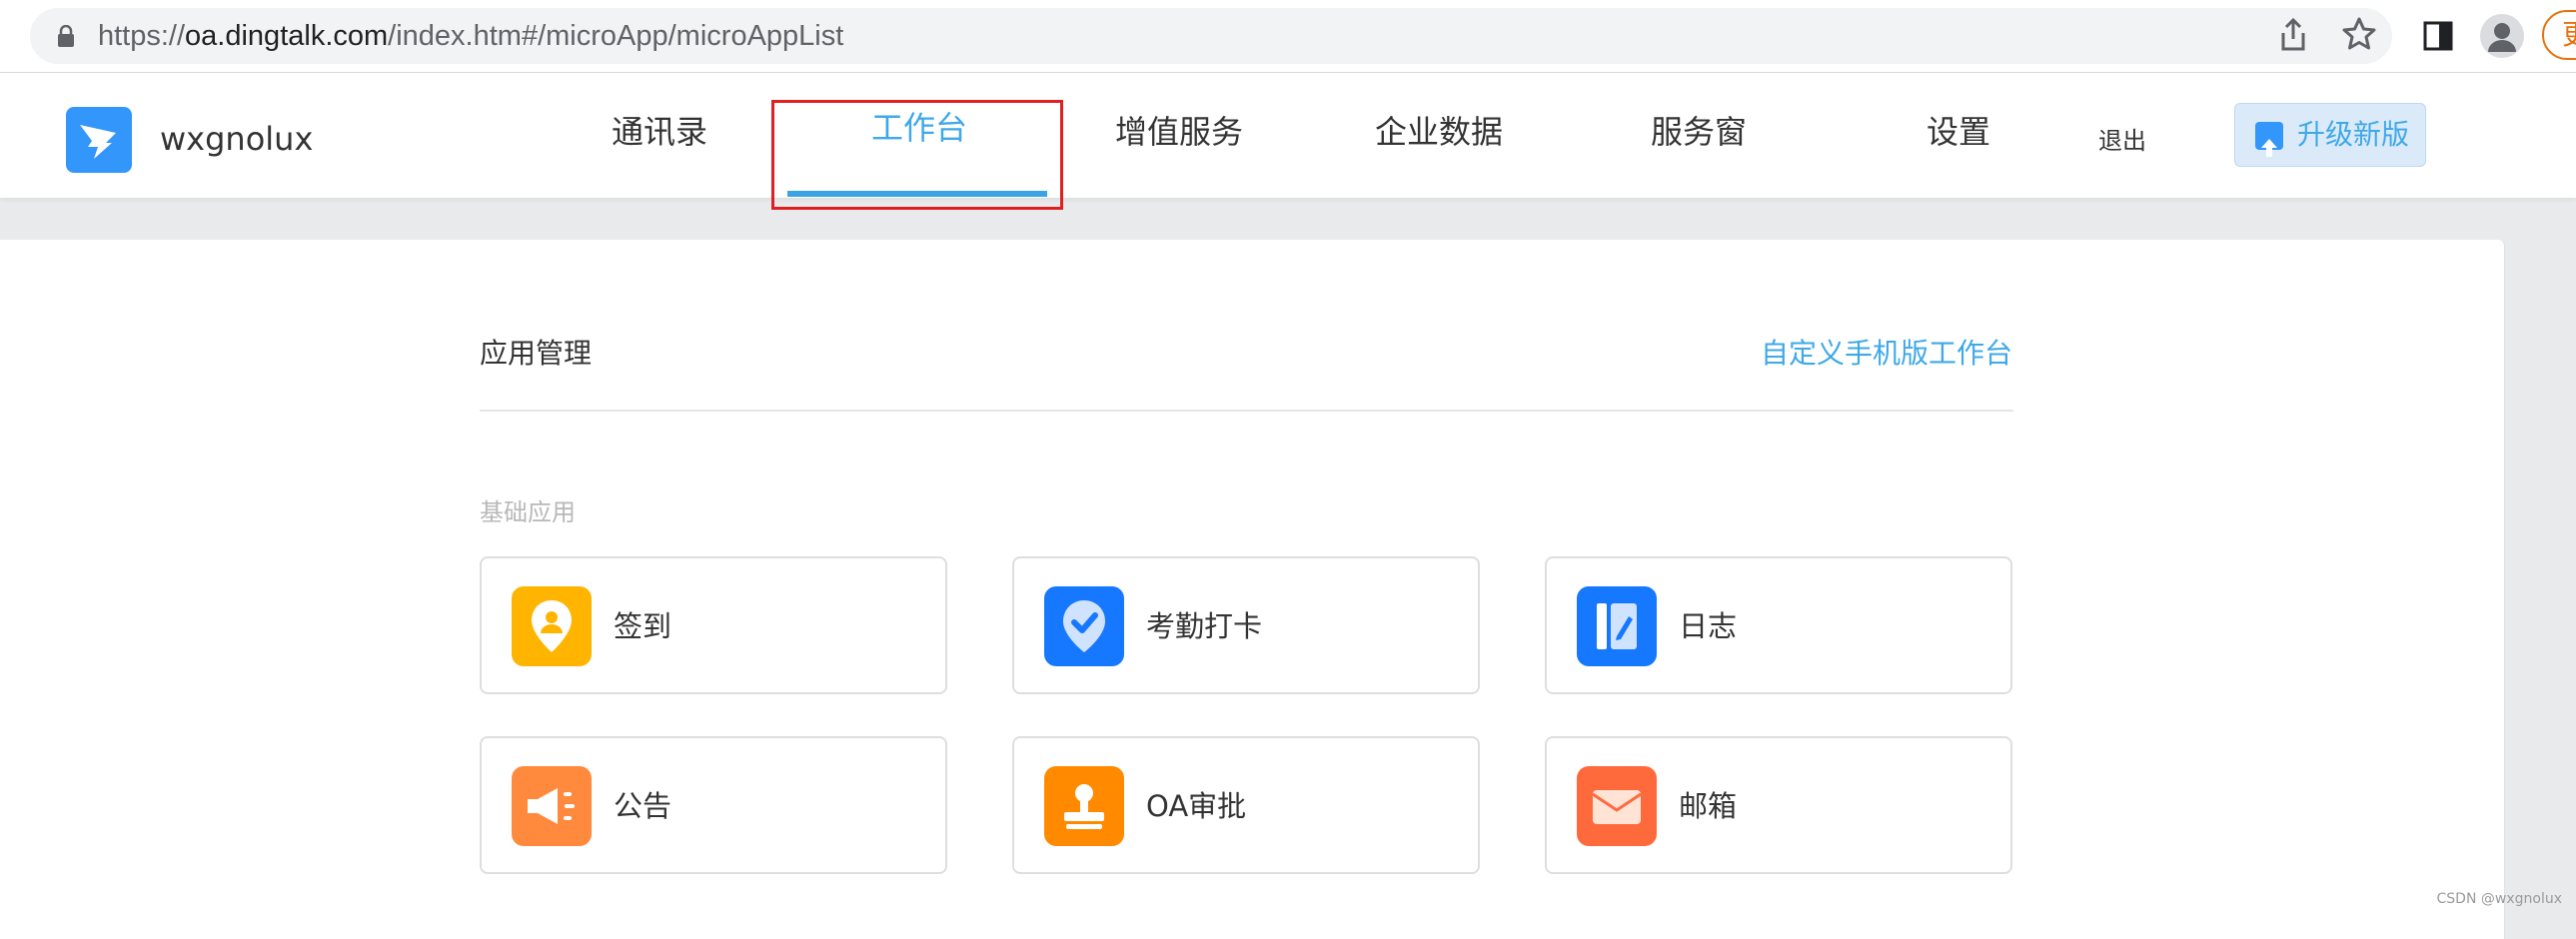  I want to click on nav-tab-service-window: 服务窗, so click(1699, 132).